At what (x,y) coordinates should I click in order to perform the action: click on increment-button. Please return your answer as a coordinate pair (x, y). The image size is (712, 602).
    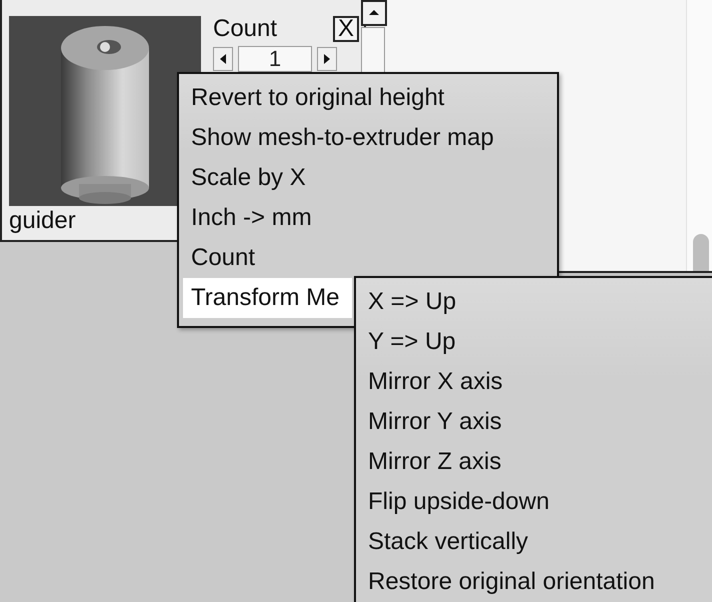
    Looking at the image, I should click on (327, 59).